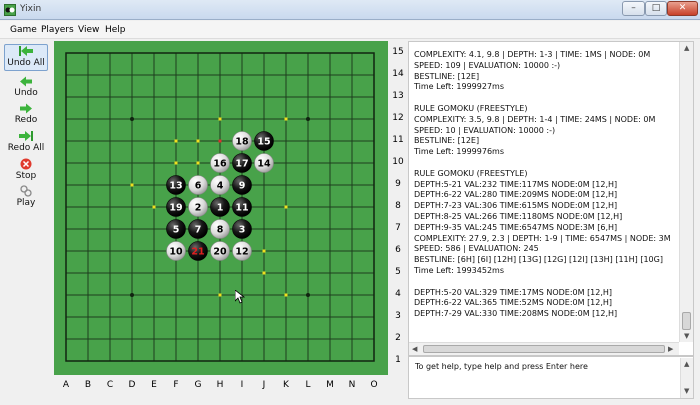 The height and width of the screenshot is (405, 700). What do you see at coordinates (398, 316) in the screenshot?
I see `row-label-3: 3` at bounding box center [398, 316].